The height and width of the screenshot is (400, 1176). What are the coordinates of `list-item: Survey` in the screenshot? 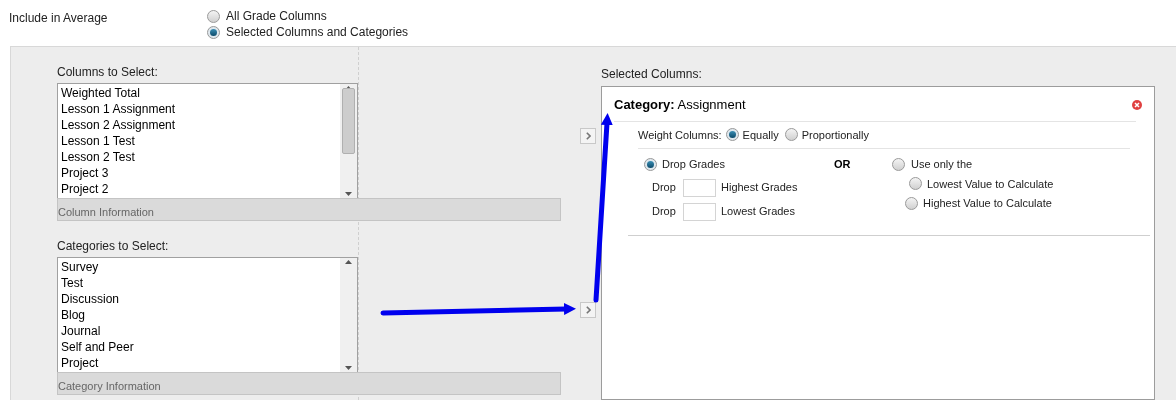 It's located at (200, 267).